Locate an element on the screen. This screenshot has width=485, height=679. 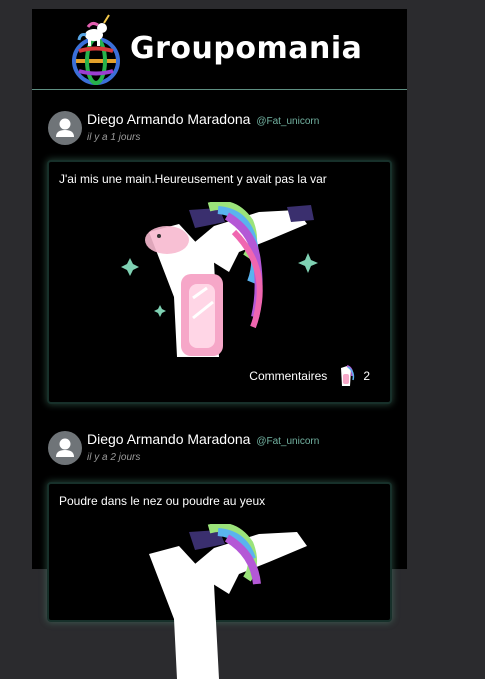
post-date: il y a 1 jours is located at coordinates (114, 137).